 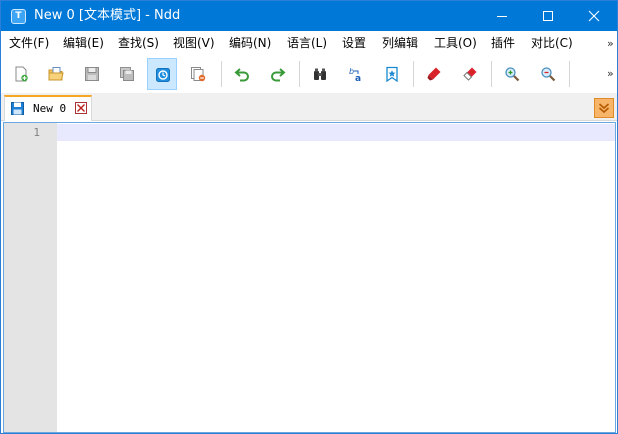 What do you see at coordinates (83, 43) in the screenshot?
I see `menu-edit: 编辑(E)` at bounding box center [83, 43].